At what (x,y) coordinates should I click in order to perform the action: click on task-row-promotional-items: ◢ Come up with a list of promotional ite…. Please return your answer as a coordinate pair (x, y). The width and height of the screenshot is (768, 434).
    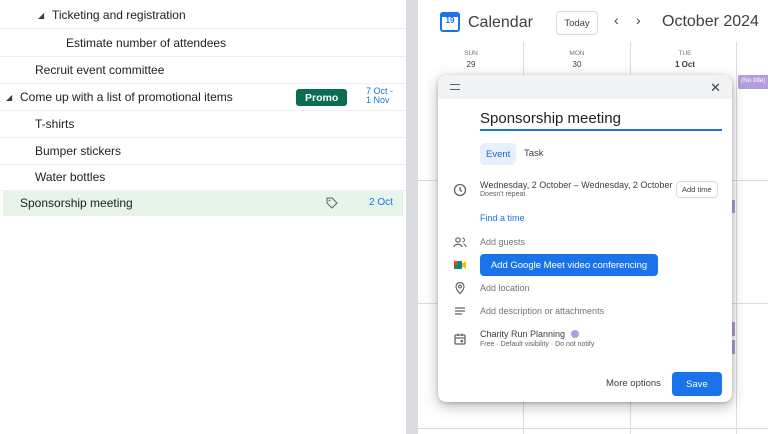
    Looking at the image, I should click on (203, 97).